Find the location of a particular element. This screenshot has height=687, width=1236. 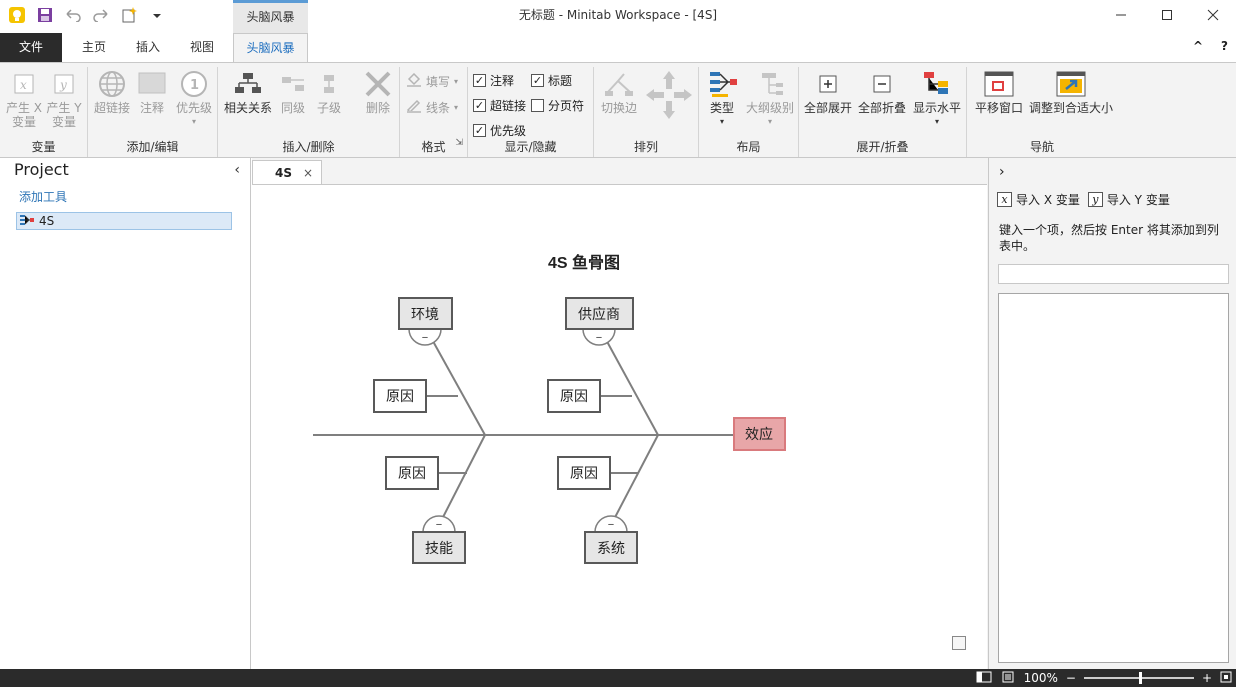

category-environment: − 环境 is located at coordinates (425, 321).